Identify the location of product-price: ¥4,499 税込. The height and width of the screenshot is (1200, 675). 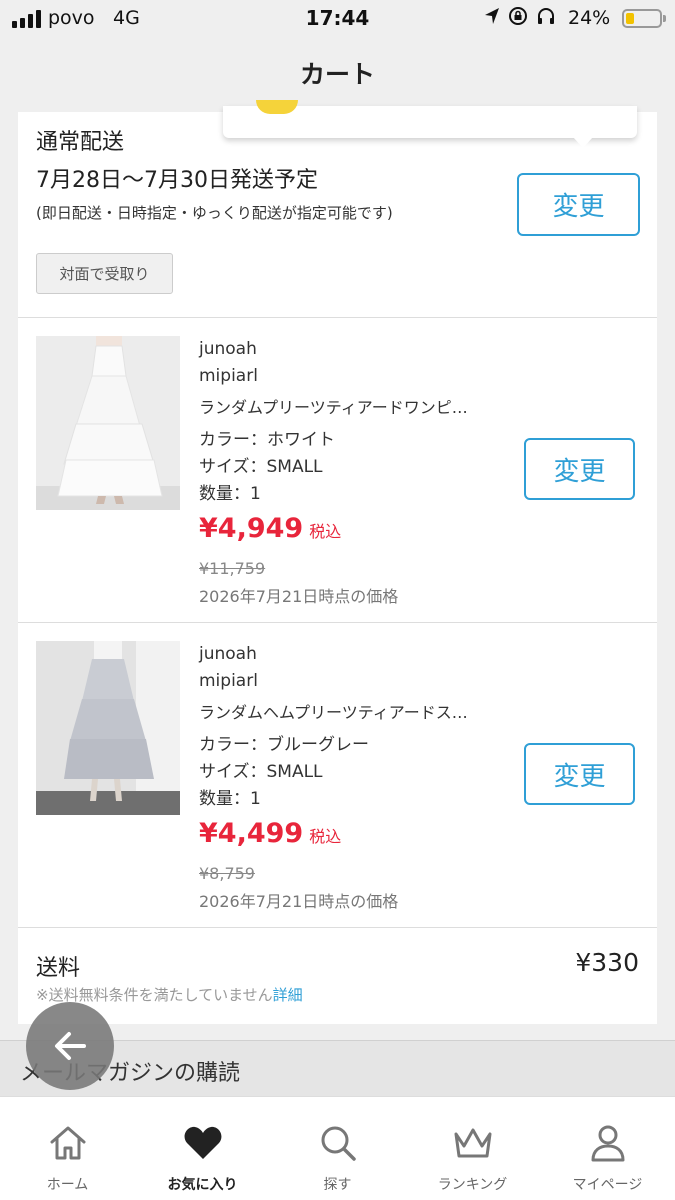
(270, 833).